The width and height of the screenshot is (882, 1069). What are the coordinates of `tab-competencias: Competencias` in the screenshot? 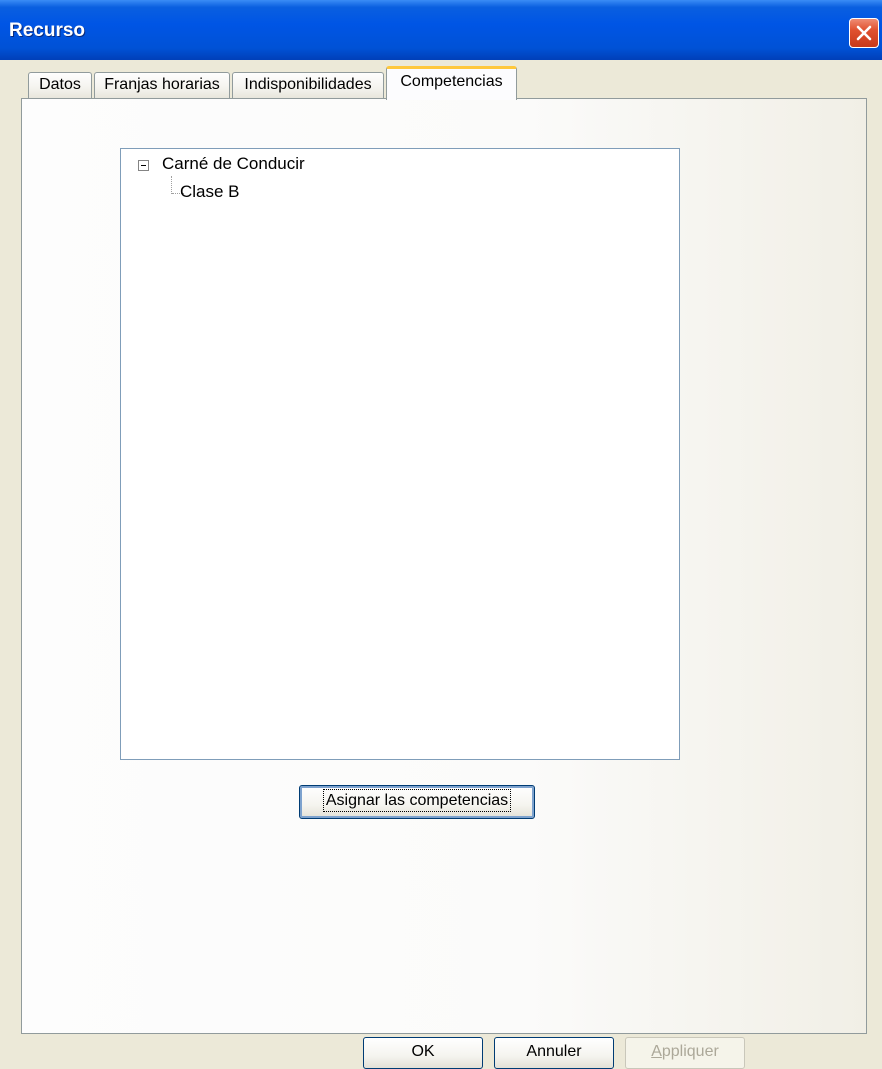 It's located at (451, 83).